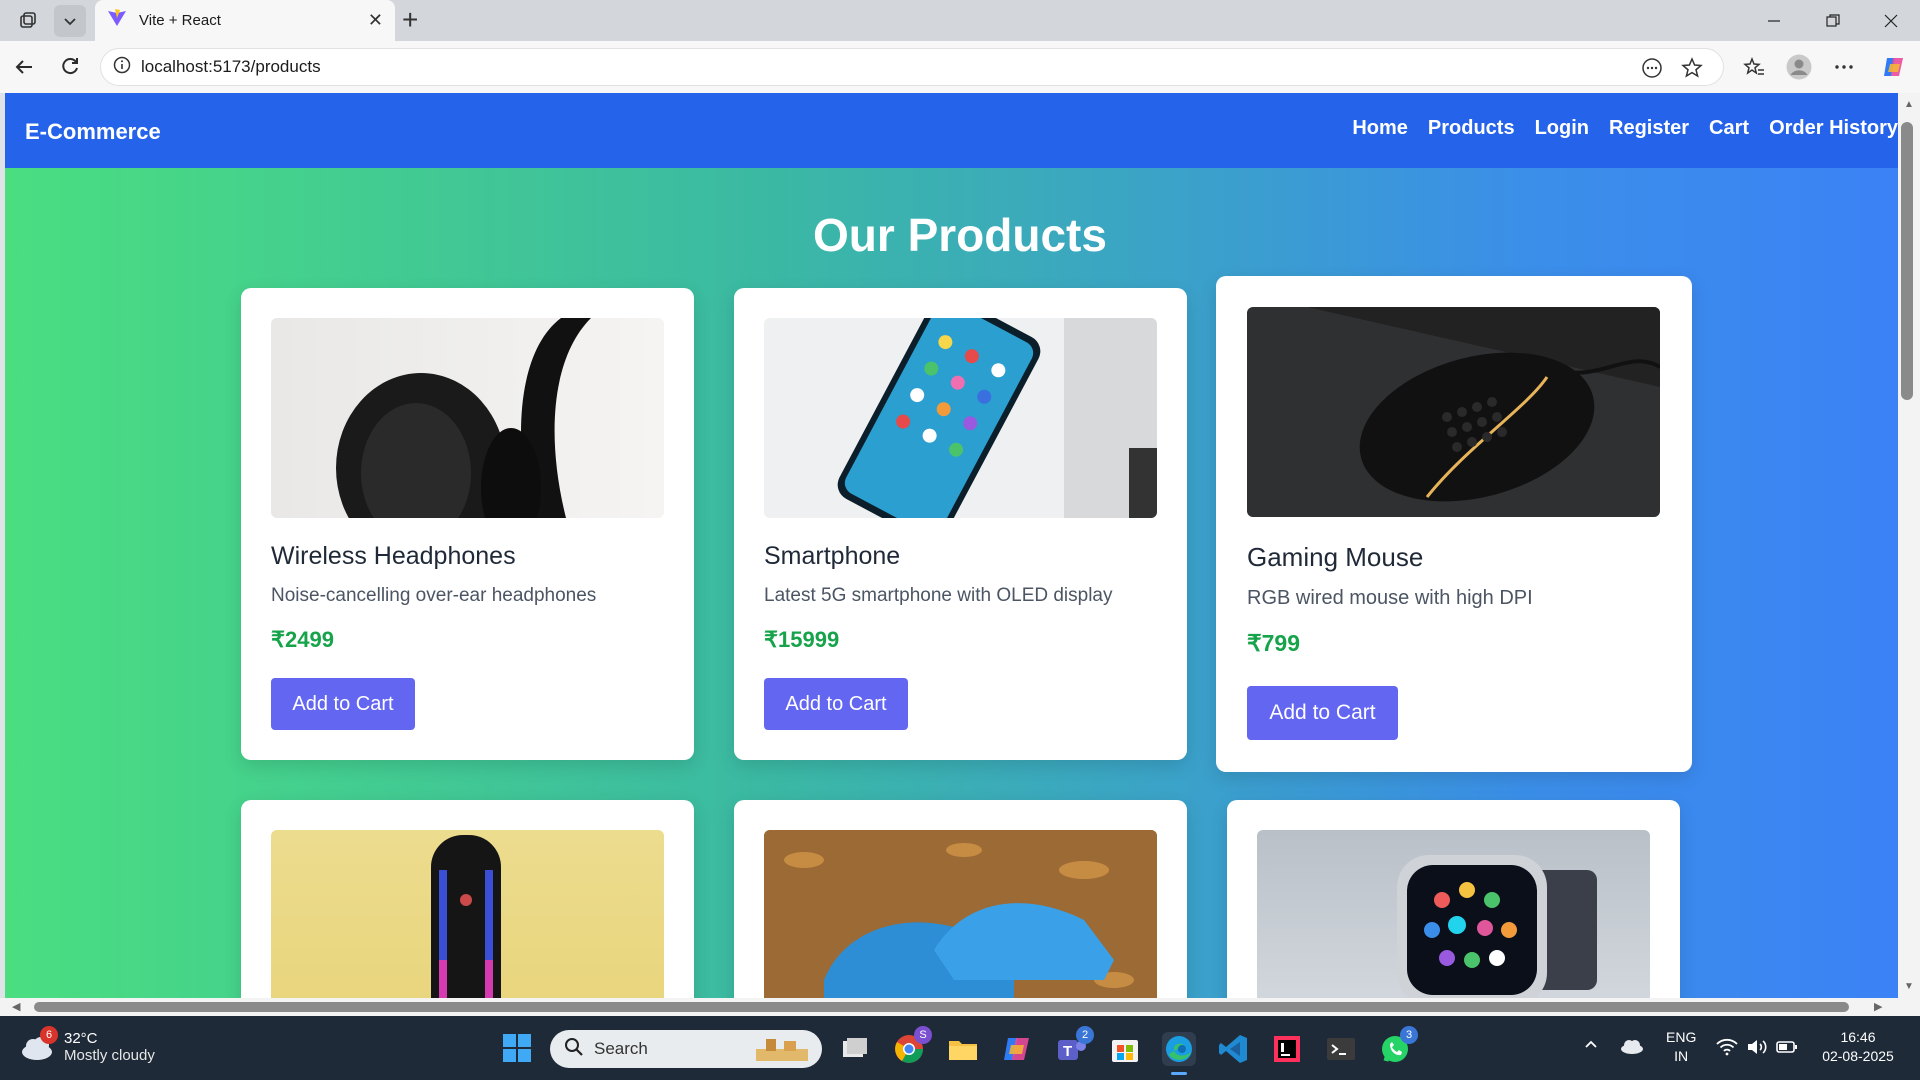  Describe the element at coordinates (1833, 20) in the screenshot. I see `restore-icon` at that location.